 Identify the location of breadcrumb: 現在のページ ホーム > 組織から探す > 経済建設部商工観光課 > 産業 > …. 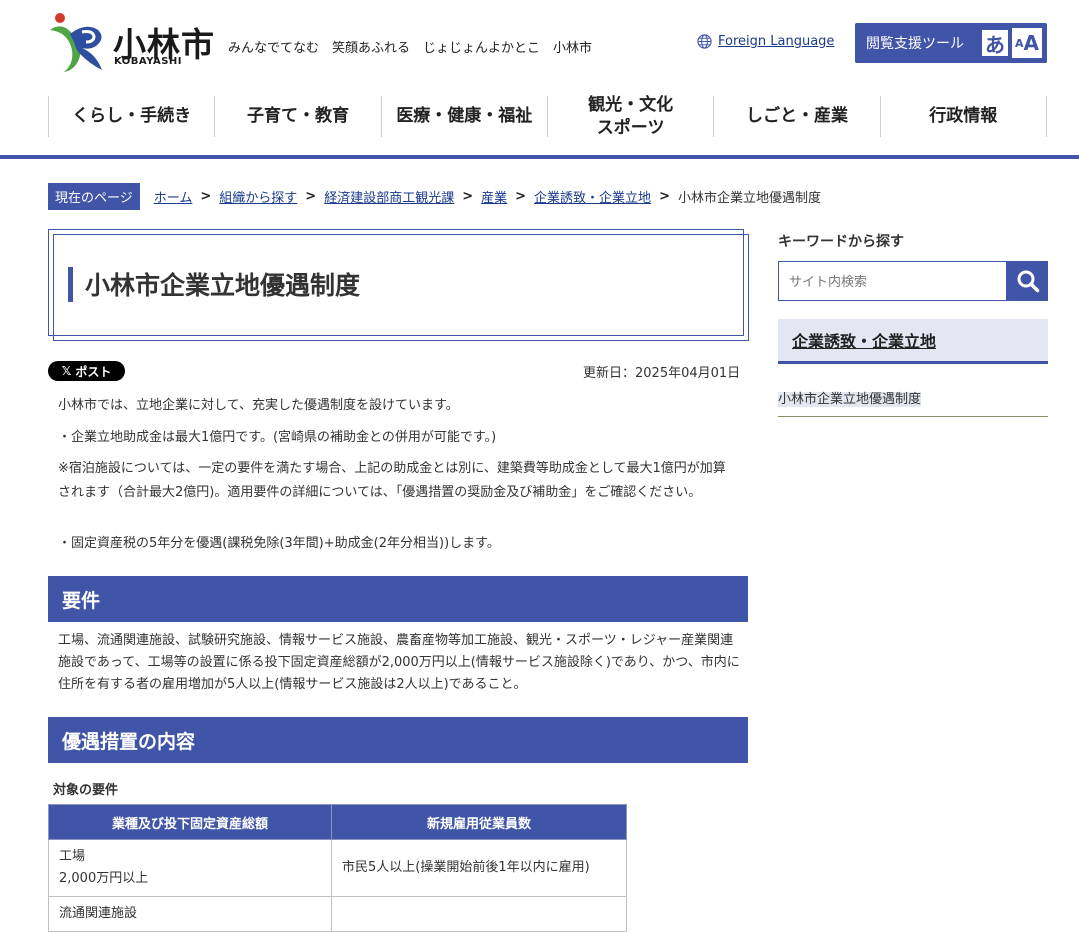
(434, 196).